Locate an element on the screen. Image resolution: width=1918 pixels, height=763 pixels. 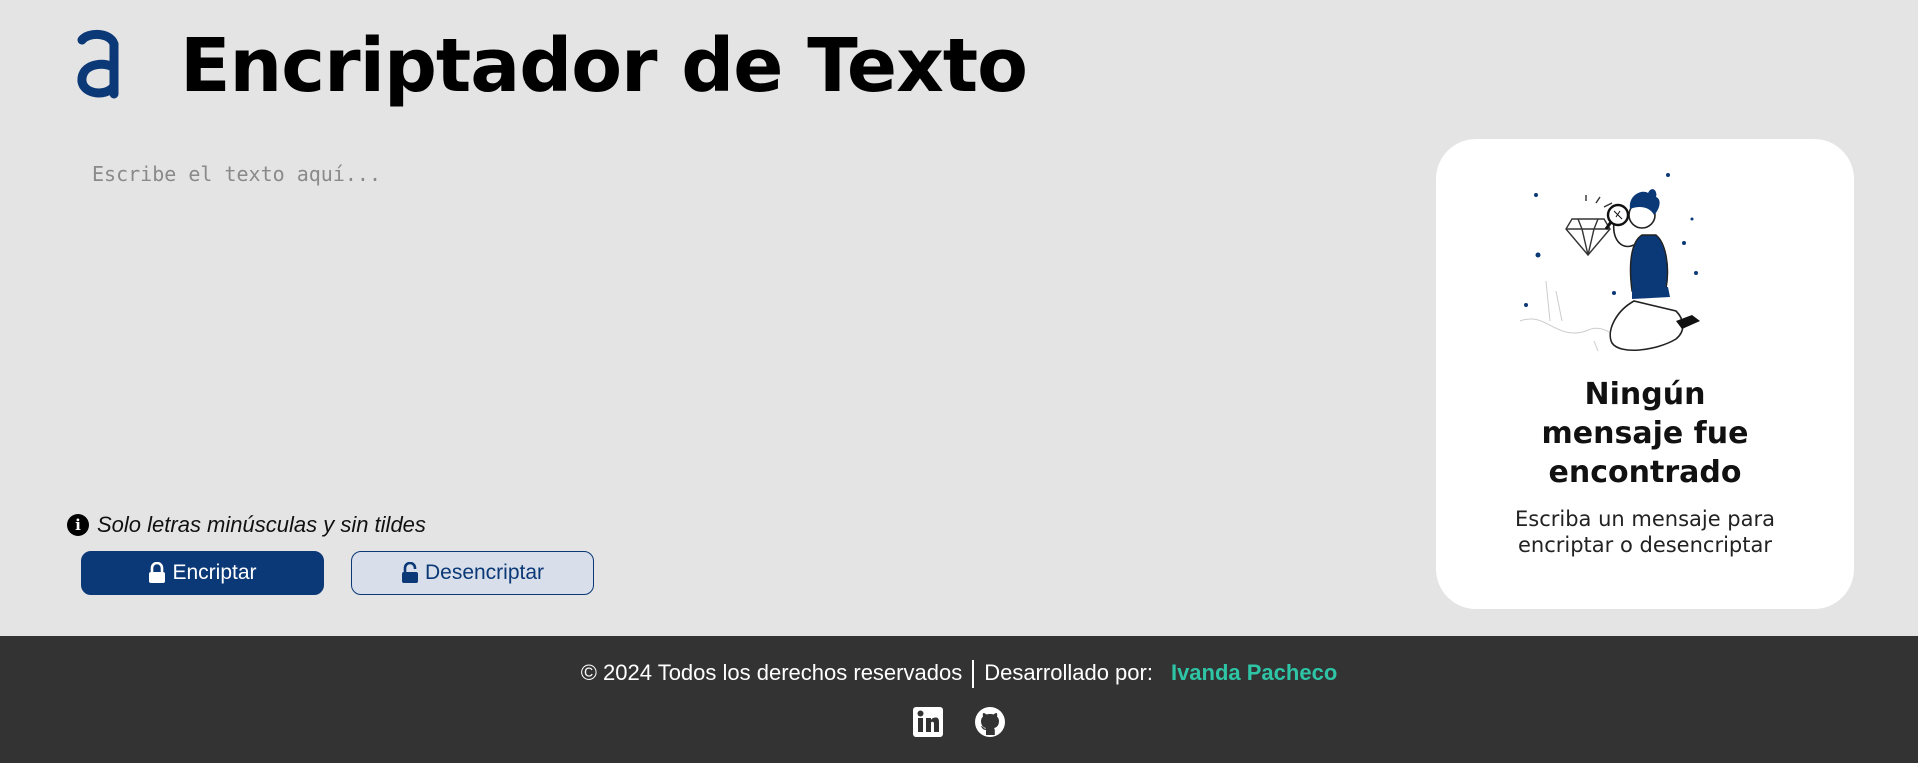
lock-icon is located at coordinates (157, 572).